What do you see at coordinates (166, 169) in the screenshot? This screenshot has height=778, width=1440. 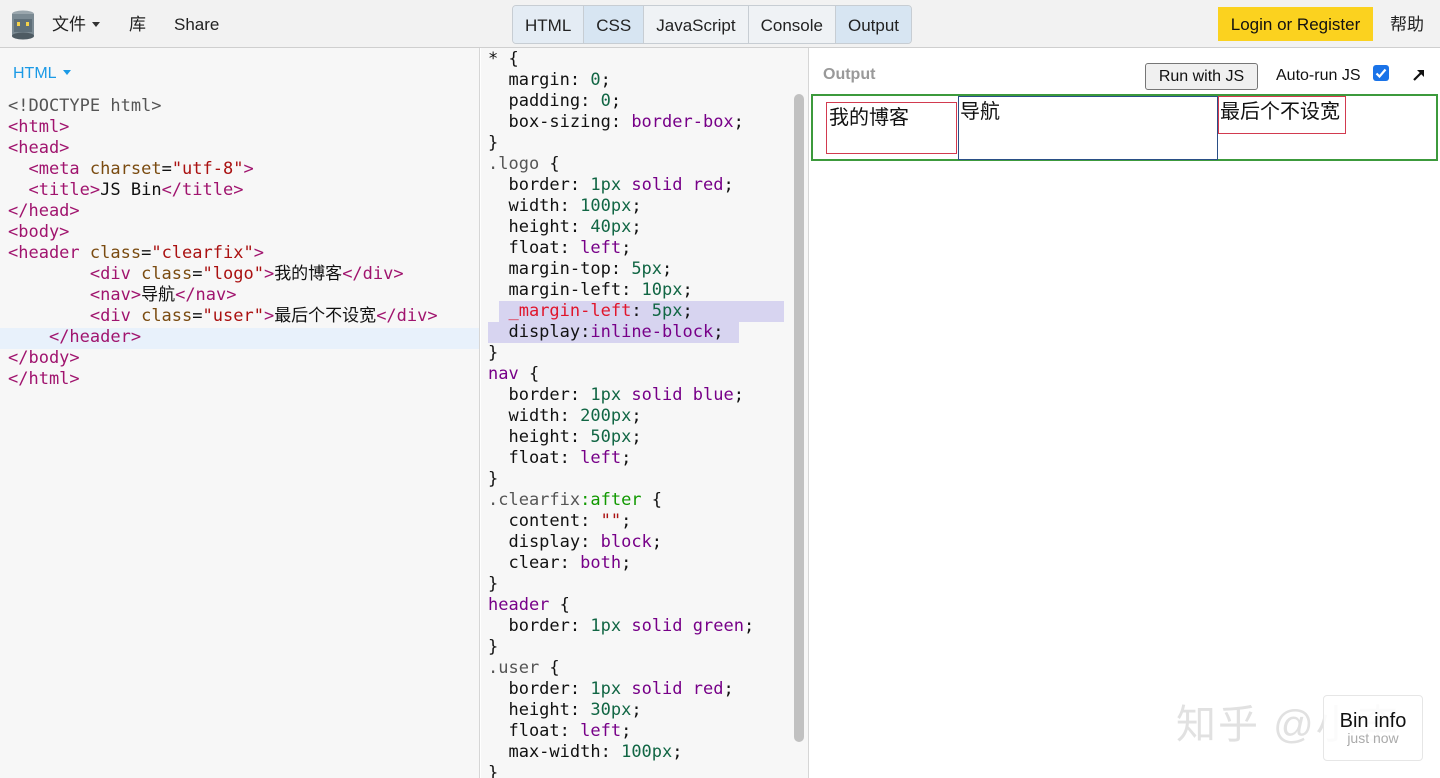 I see `code-token: =` at bounding box center [166, 169].